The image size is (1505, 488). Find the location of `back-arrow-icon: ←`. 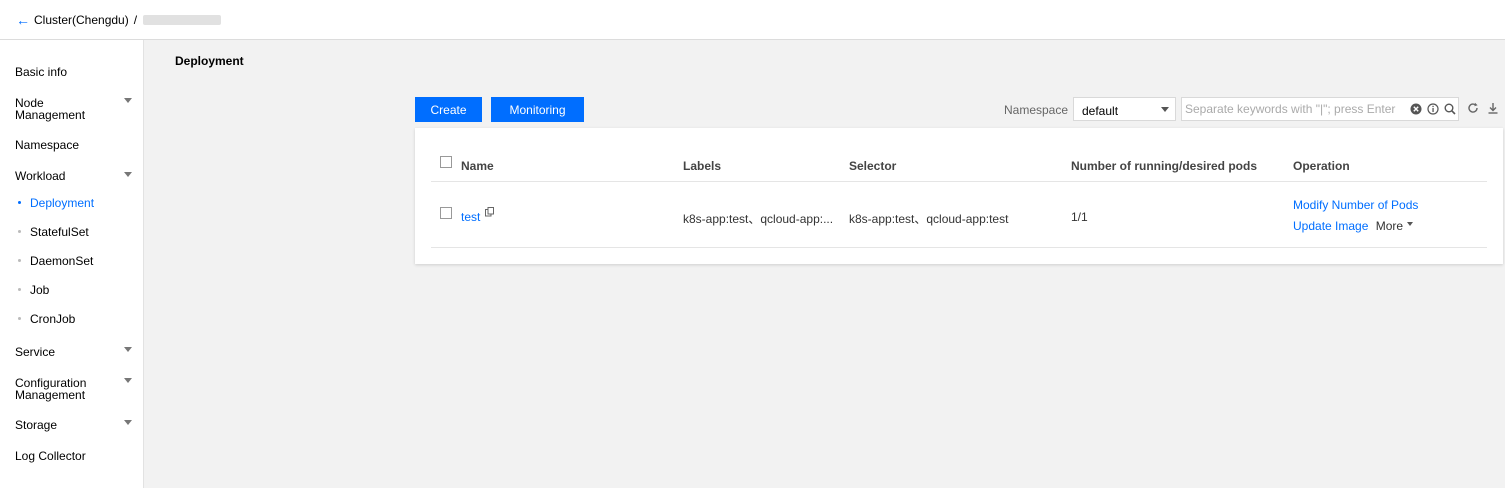

back-arrow-icon: ← is located at coordinates (23, 20).